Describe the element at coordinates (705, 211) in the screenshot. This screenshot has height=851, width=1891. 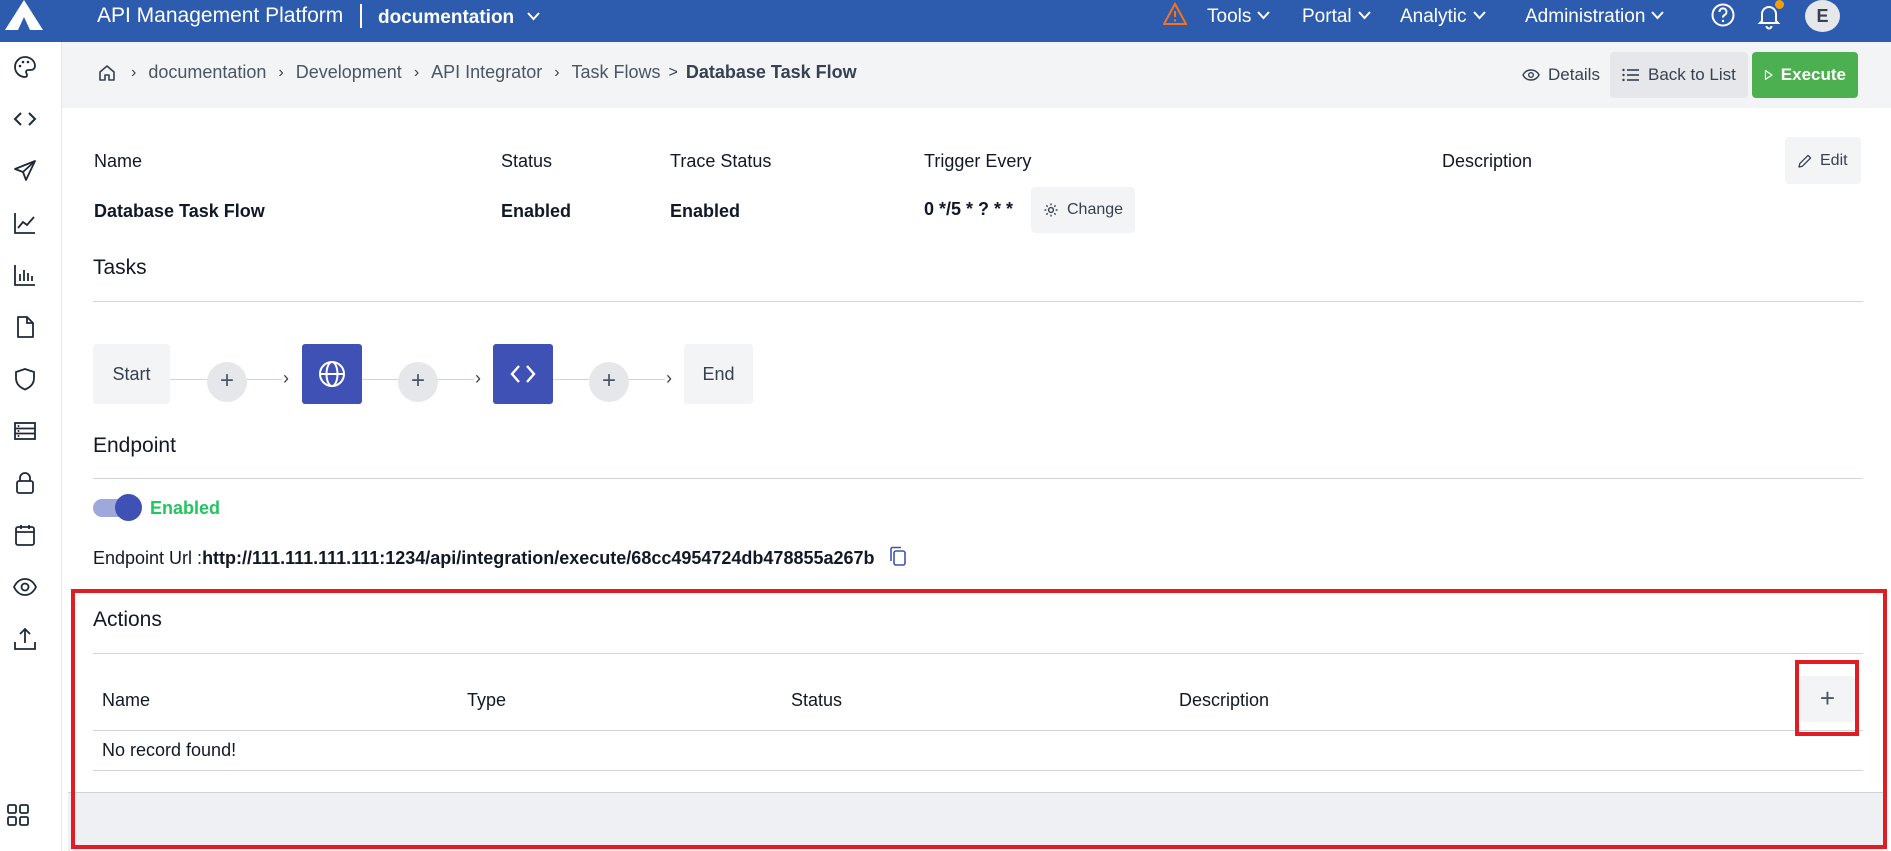
I see `trace-status-value: Enabled` at that location.